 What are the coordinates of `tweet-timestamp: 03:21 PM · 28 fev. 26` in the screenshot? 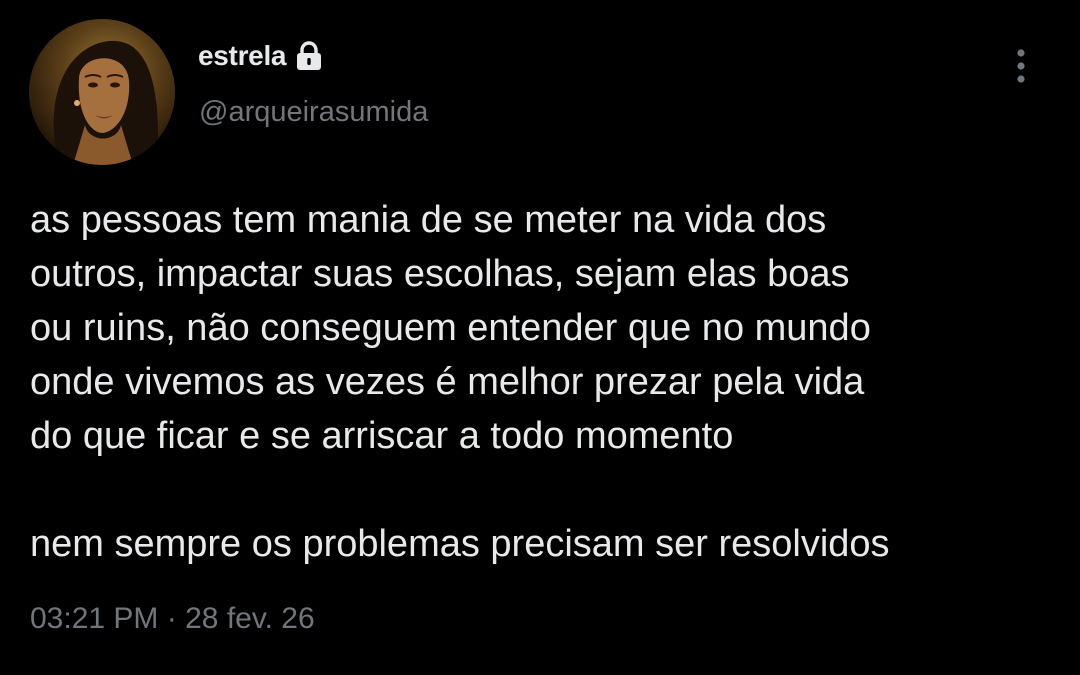 It's located at (172, 619).